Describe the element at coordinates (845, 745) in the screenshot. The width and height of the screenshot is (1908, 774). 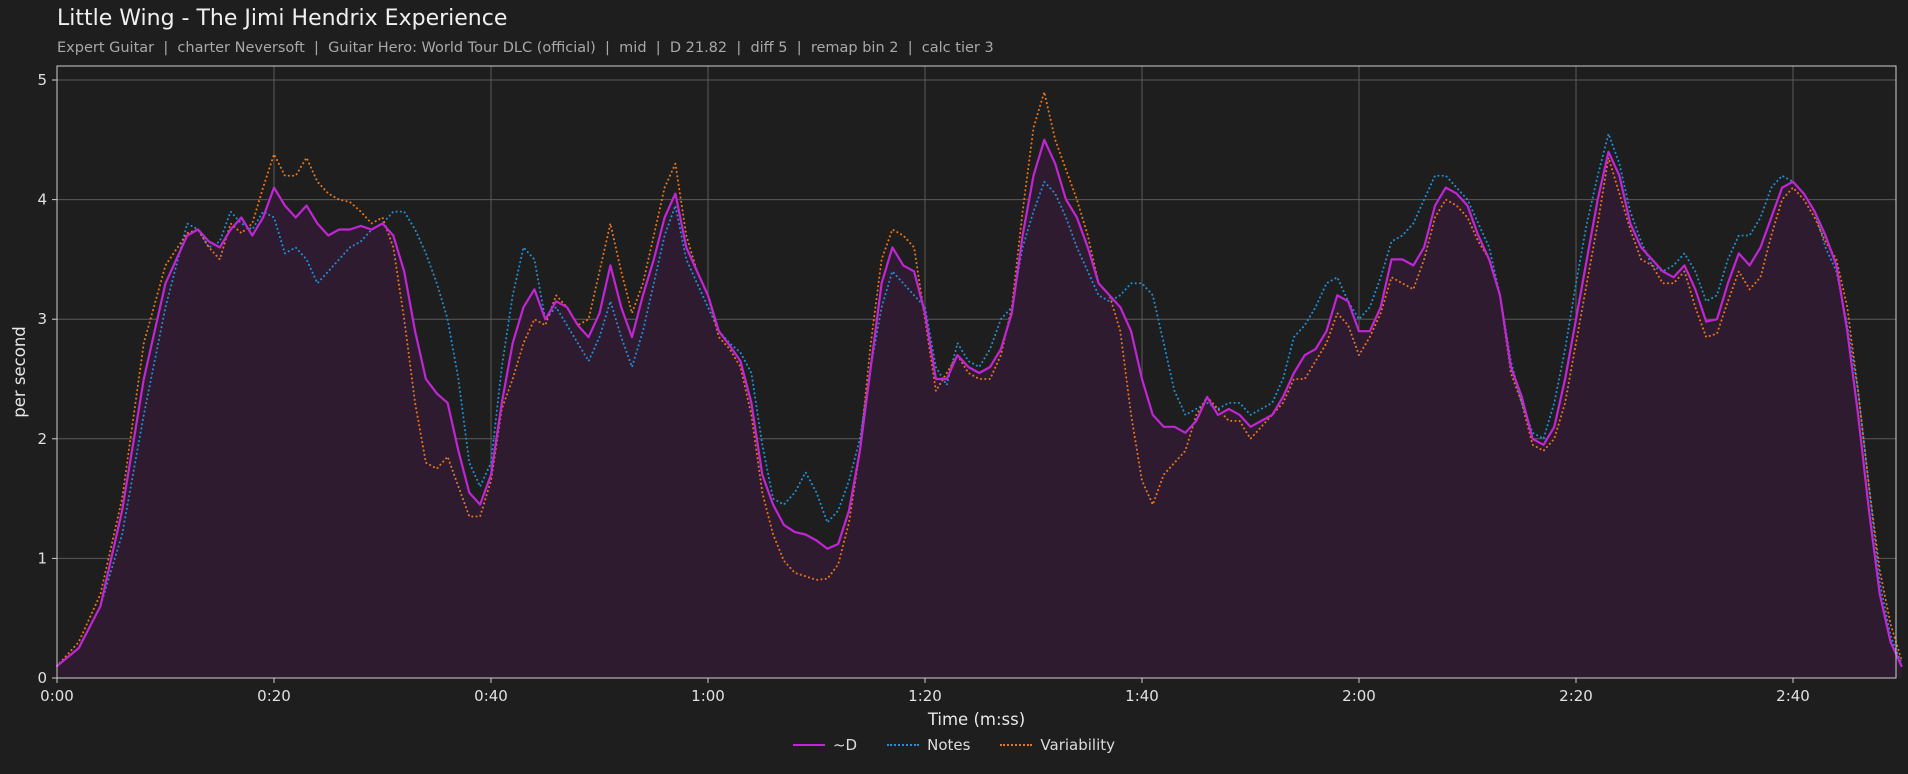
I see `legend-label: ~D` at that location.